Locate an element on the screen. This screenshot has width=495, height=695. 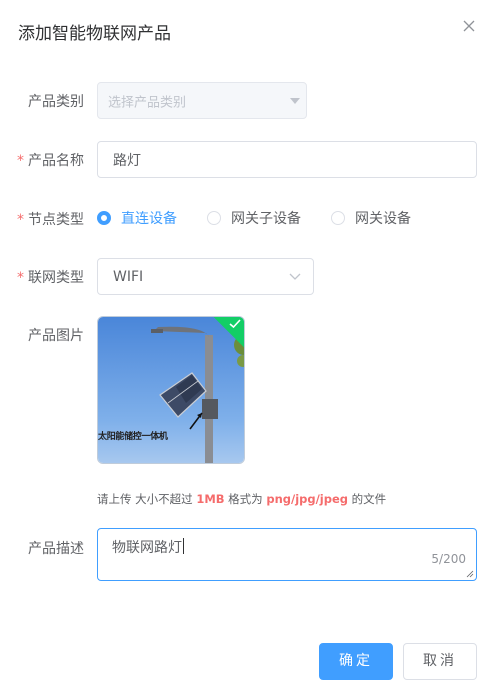
product-name-value: 路灯 is located at coordinates (127, 160).